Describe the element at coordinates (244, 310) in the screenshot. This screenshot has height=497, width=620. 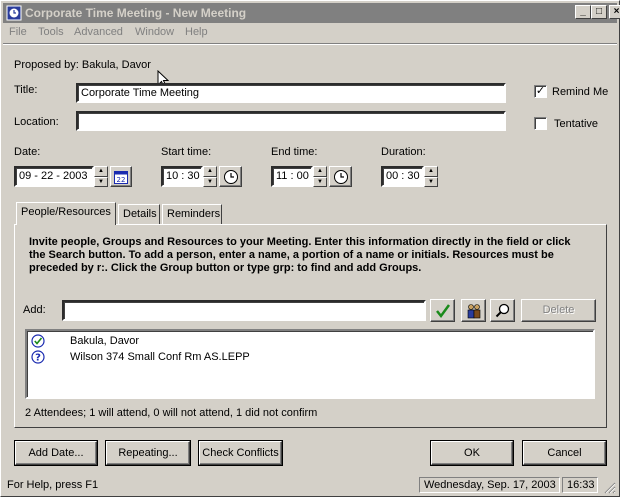
I see `add-input` at that location.